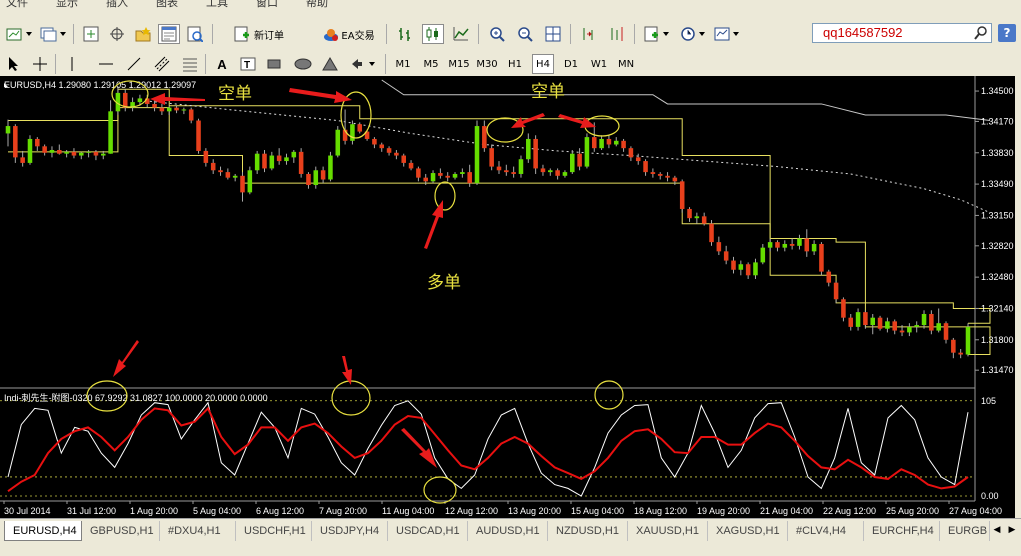 The width and height of the screenshot is (1021, 556). What do you see at coordinates (997, 530) in the screenshot?
I see `tab-scroll-left-icon: ◀` at bounding box center [997, 530].